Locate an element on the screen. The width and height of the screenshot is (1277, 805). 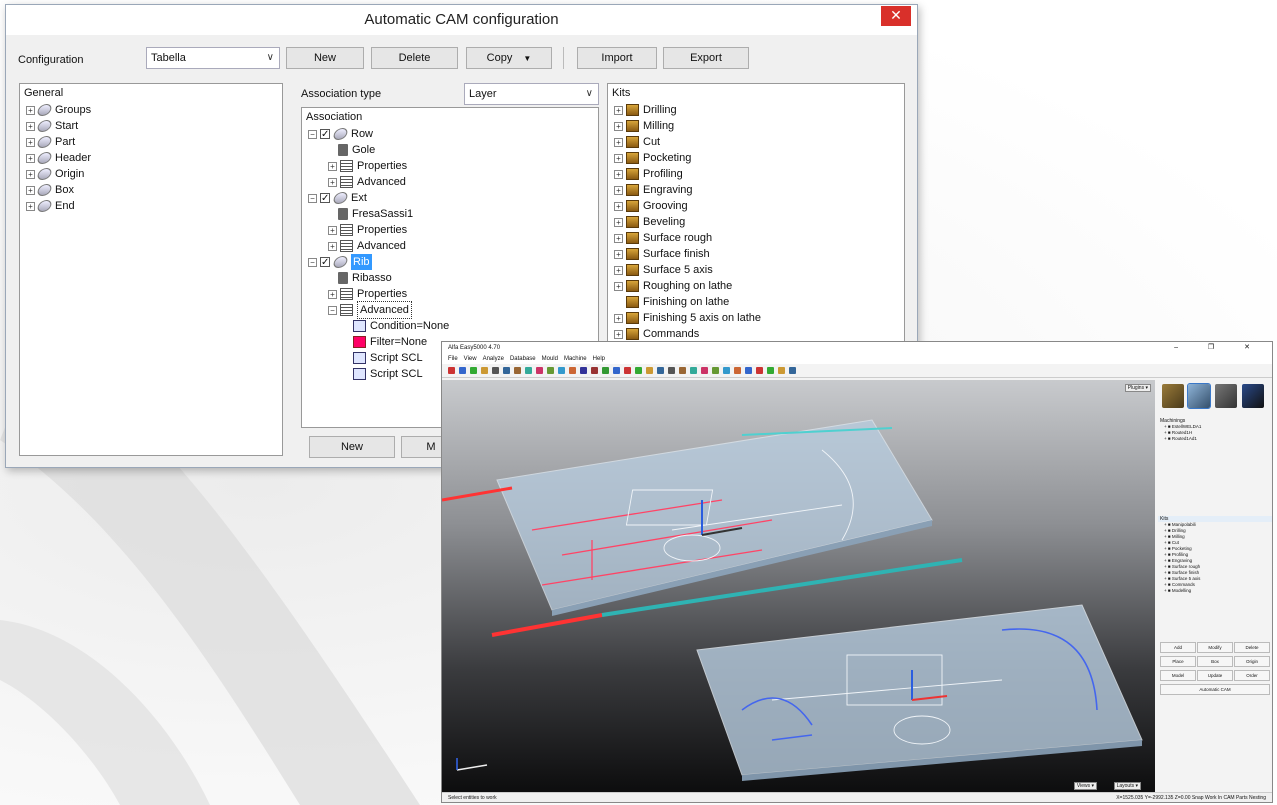
configuration-select: Tabella ∨ is located at coordinates (213, 58).